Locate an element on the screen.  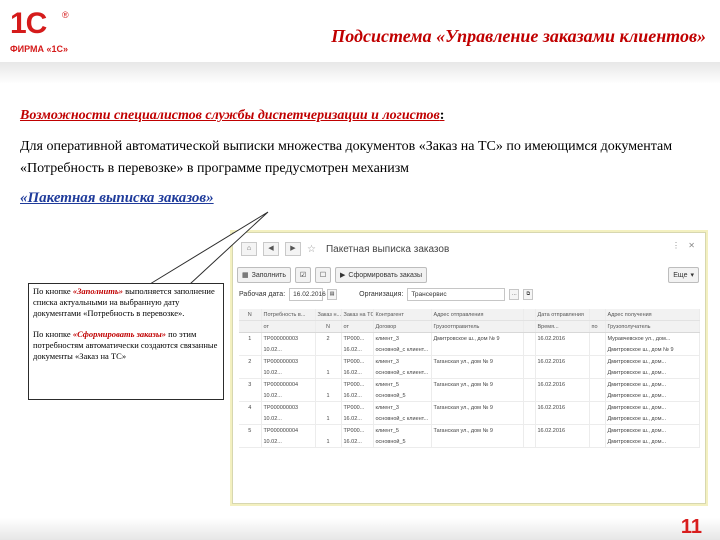
company-logo: 1С ® ФИРМА «1С» is located at coordinates (45, 34).